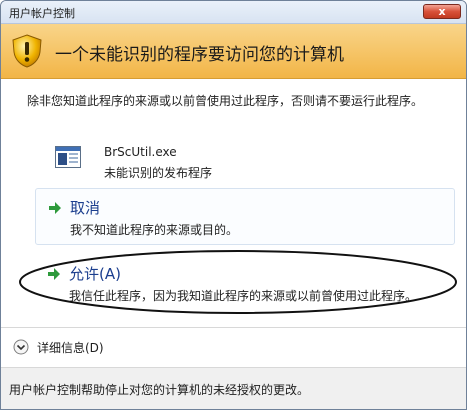 Image resolution: width=467 pixels, height=410 pixels. What do you see at coordinates (70, 348) in the screenshot?
I see `details-label: 详细信息(D)` at bounding box center [70, 348].